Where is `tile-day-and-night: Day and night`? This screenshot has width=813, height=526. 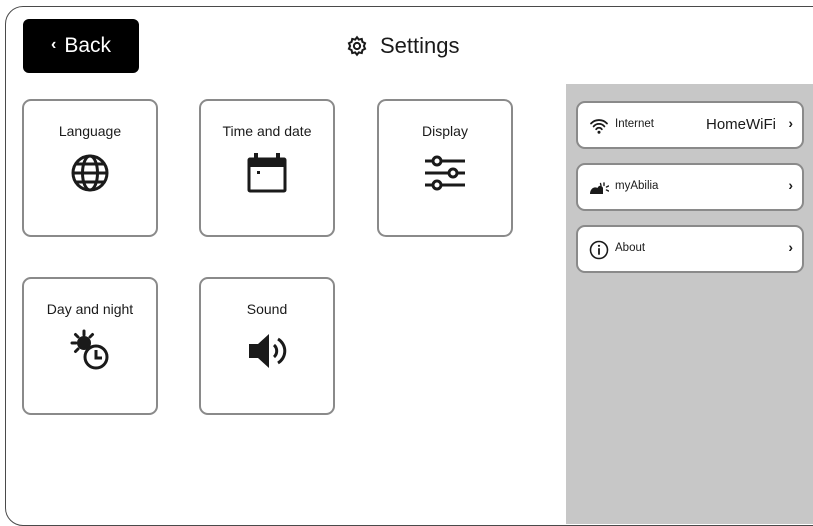
tile-day-and-night: Day and night is located at coordinates (90, 346).